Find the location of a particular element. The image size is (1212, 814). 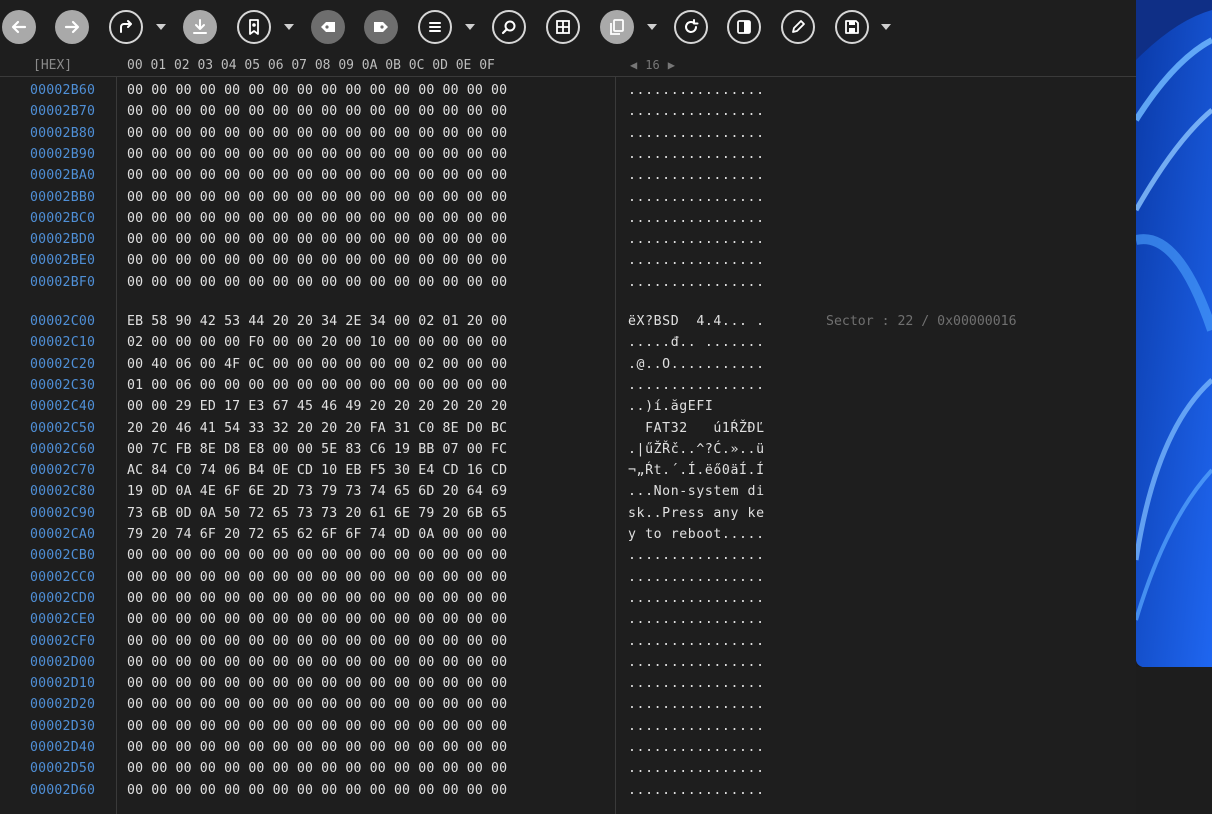

bookmark-button is located at coordinates (254, 27).